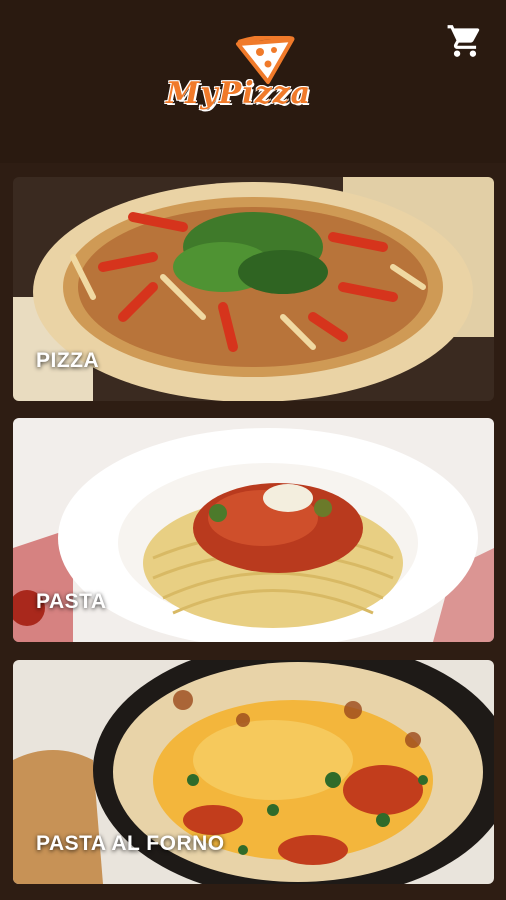 This screenshot has height=900, width=506. I want to click on cart-button, so click(465, 41).